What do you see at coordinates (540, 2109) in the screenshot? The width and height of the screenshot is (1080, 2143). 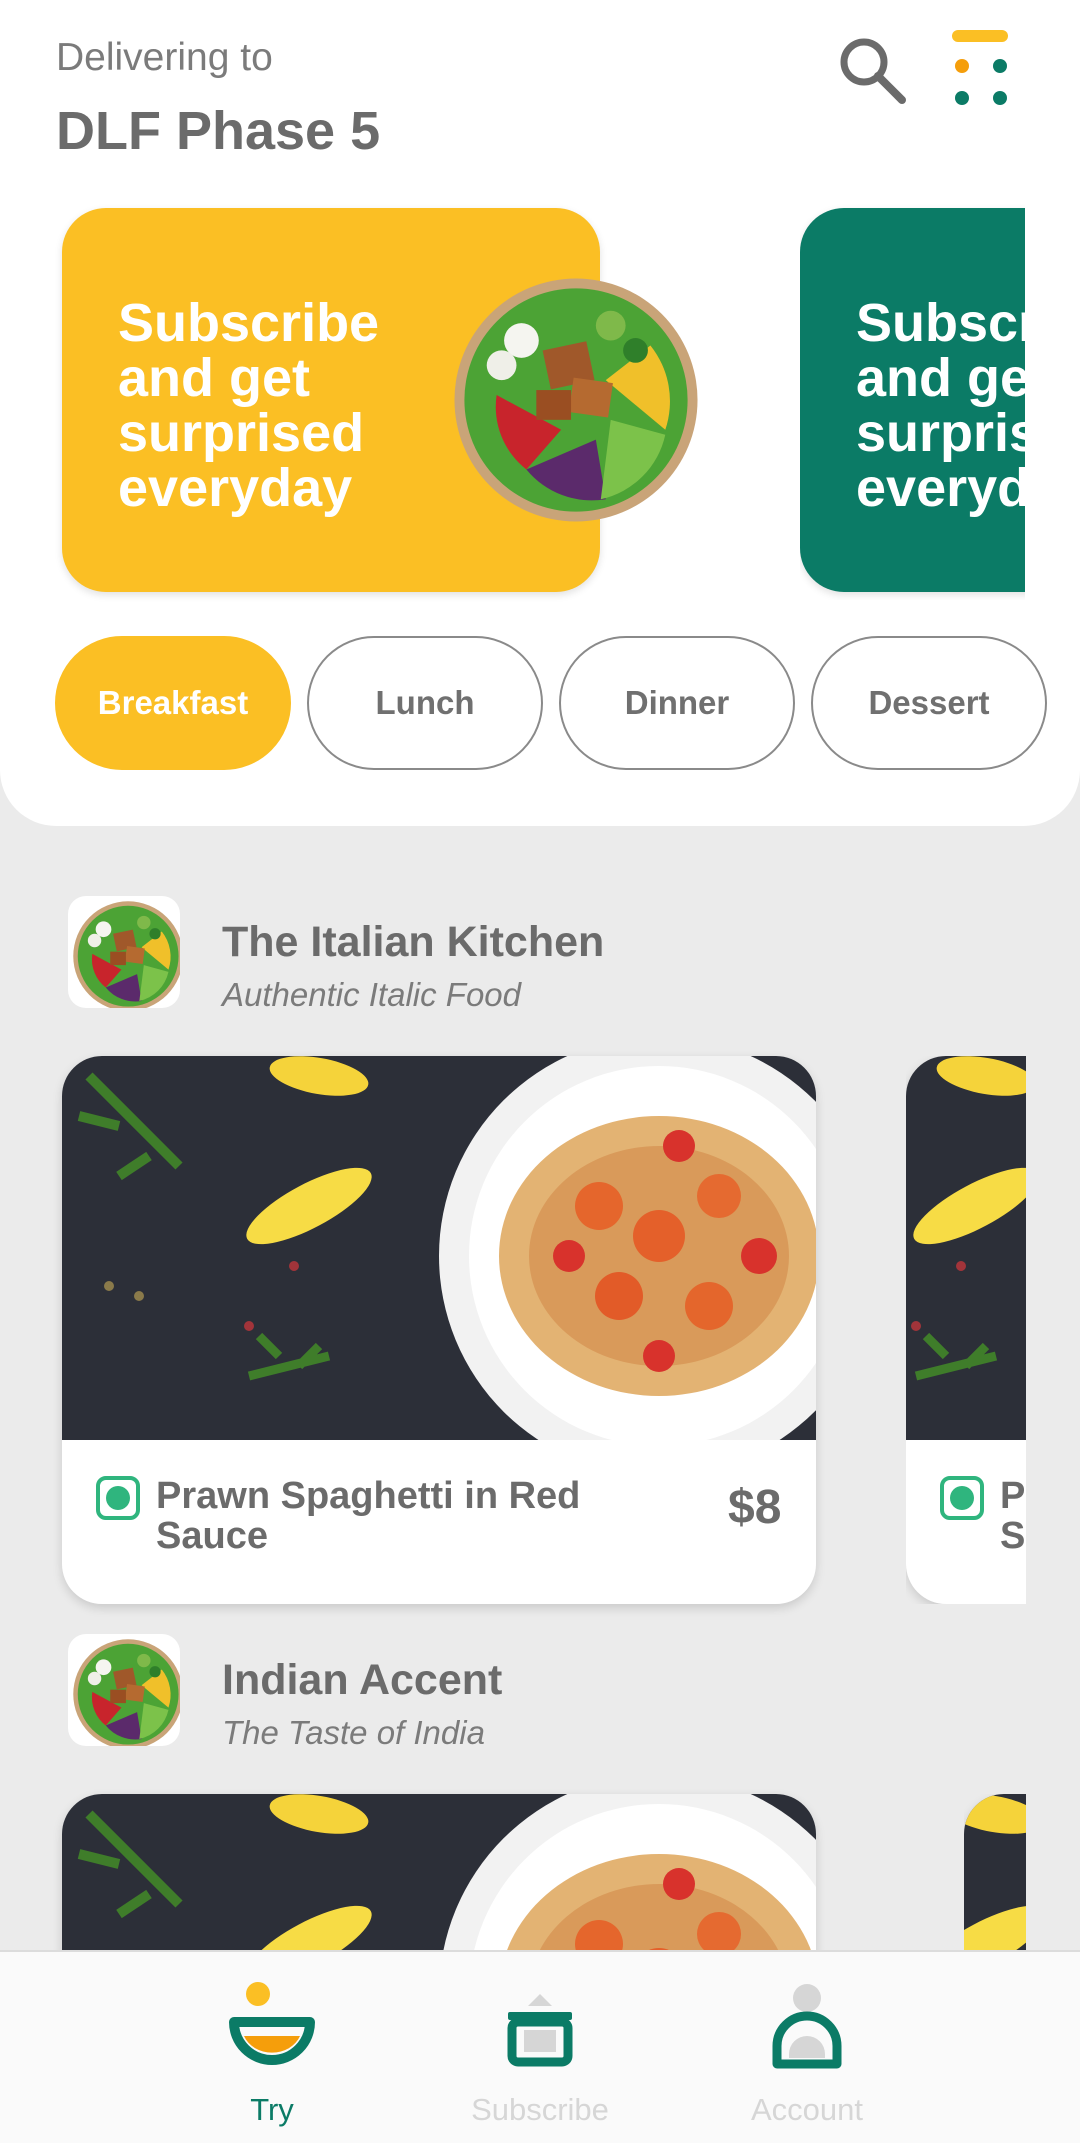 I see `nav-label: Subscribe` at bounding box center [540, 2109].